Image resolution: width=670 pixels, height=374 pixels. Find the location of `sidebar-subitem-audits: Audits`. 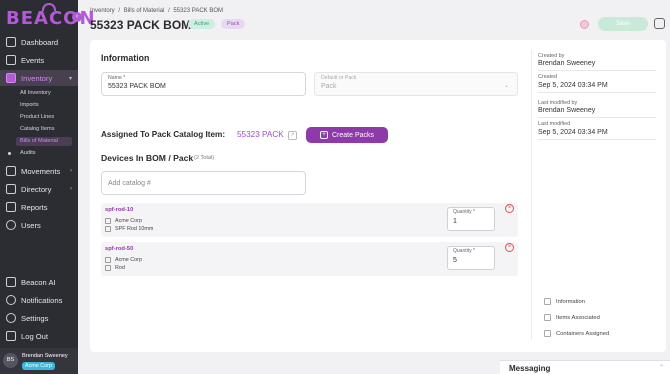

sidebar-subitem-audits: Audits is located at coordinates (44, 153).